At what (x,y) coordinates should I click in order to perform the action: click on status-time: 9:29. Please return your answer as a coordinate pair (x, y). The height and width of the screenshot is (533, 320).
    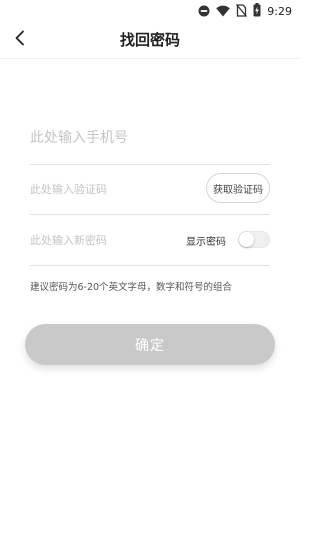
    Looking at the image, I should click on (279, 11).